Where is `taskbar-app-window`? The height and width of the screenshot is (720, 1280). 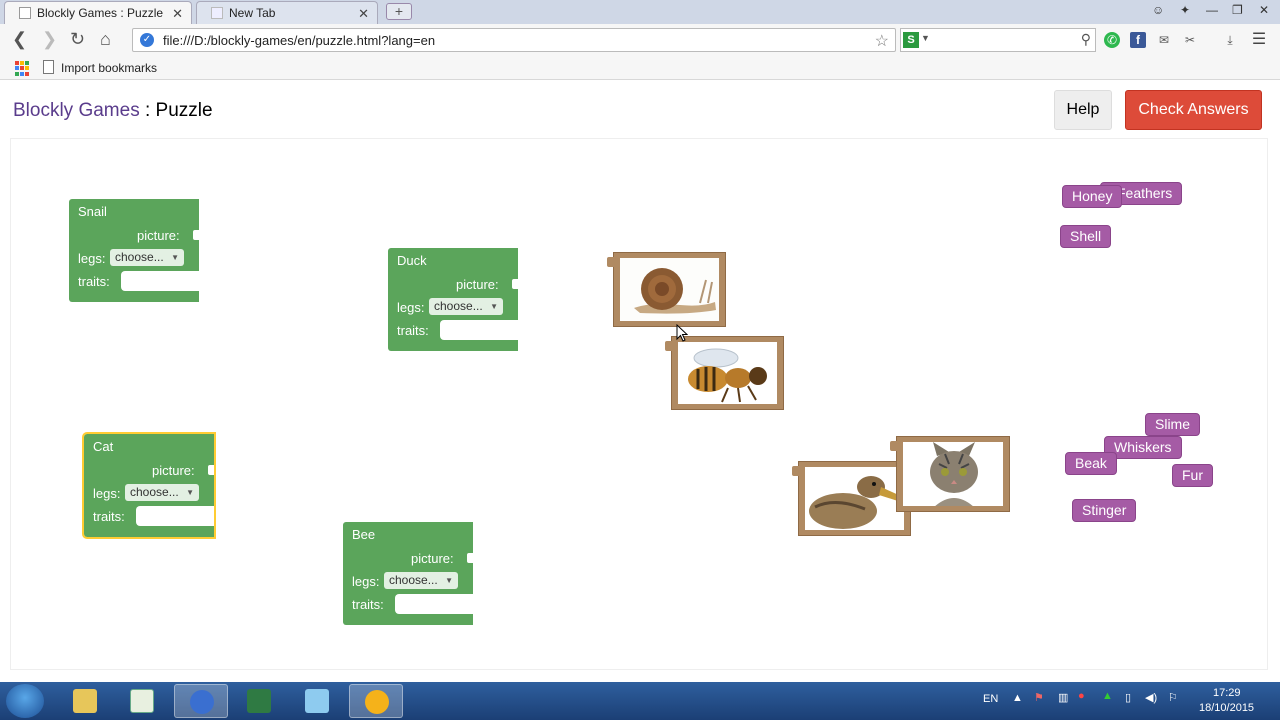
taskbar-app-window is located at coordinates (317, 701).